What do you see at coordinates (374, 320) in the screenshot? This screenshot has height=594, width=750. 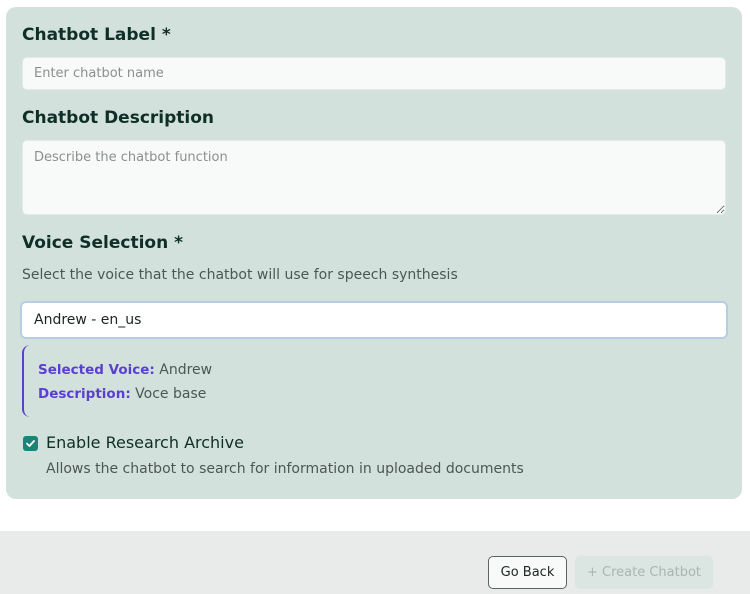 I see `voice-select: Andrew - en_us` at bounding box center [374, 320].